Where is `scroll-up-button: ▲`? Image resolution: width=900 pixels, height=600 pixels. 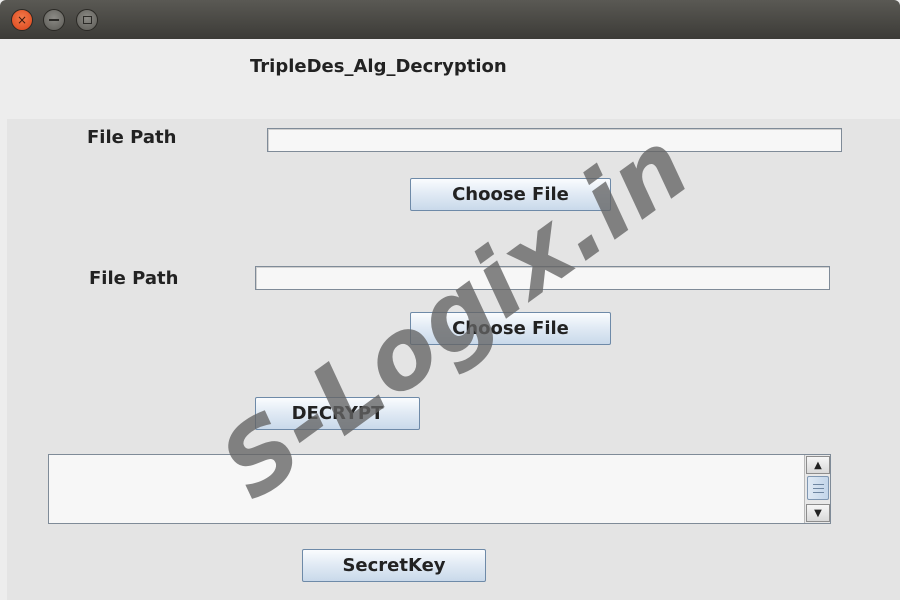
scroll-up-button: ▲ is located at coordinates (818, 465).